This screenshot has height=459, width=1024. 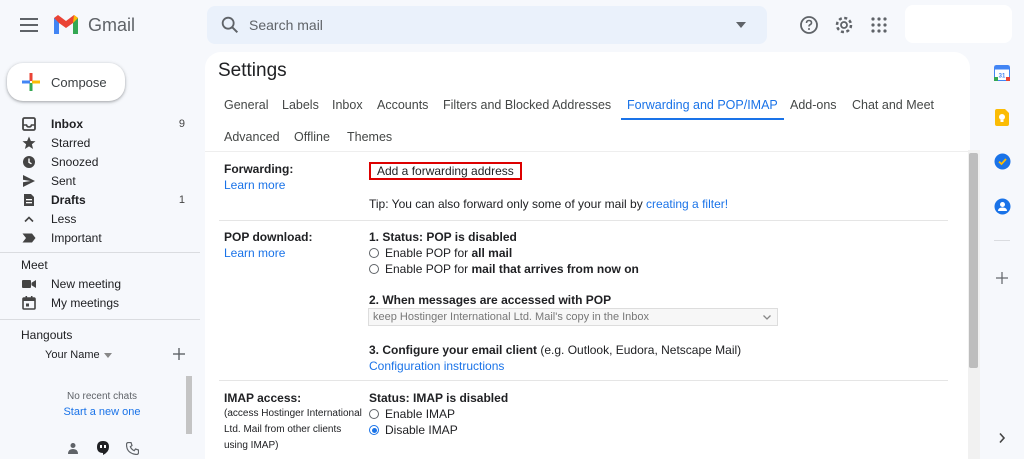 What do you see at coordinates (1002, 73) in the screenshot?
I see `calendar-app-button: 31` at bounding box center [1002, 73].